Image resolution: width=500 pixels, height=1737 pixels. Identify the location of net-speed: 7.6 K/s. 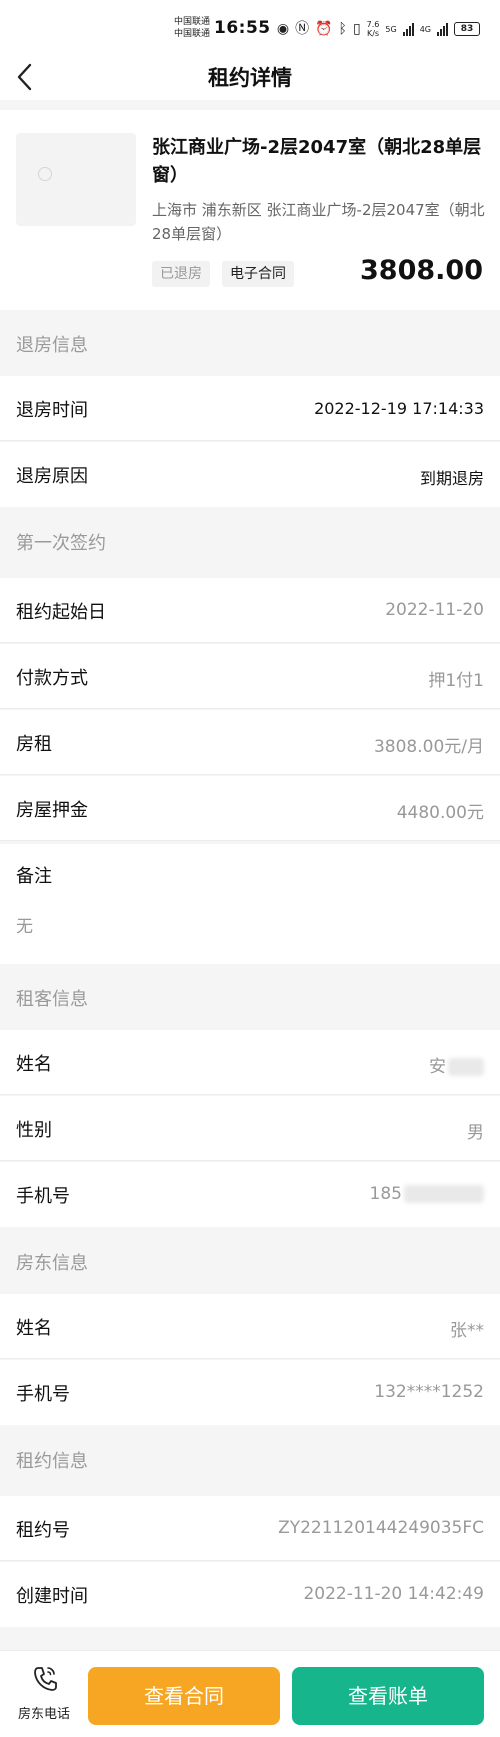
(373, 29).